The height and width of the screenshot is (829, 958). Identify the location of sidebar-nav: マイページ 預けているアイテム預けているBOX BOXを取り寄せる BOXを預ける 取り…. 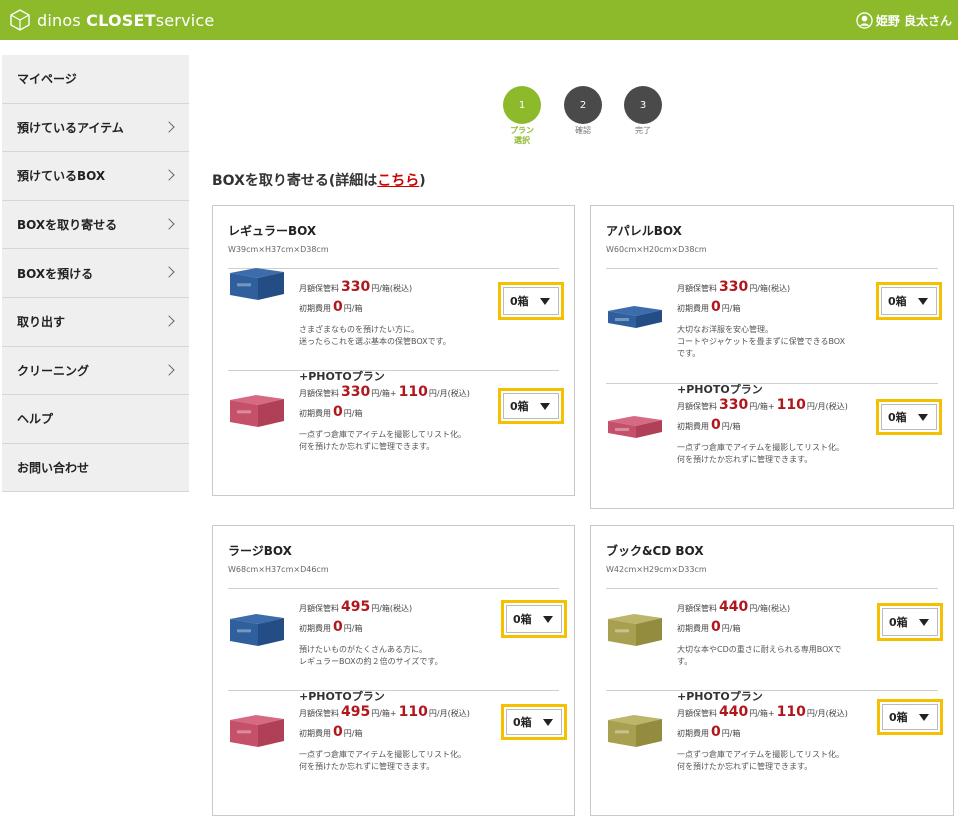
(95, 274).